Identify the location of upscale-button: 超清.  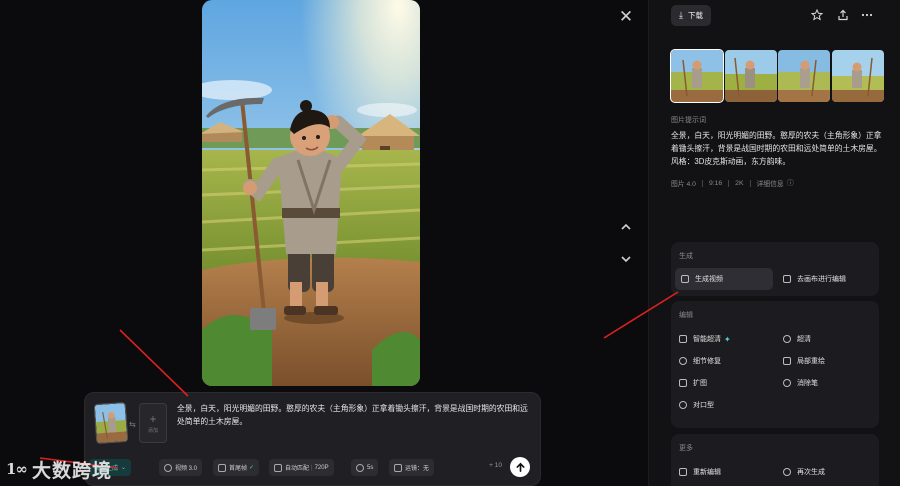
(797, 339).